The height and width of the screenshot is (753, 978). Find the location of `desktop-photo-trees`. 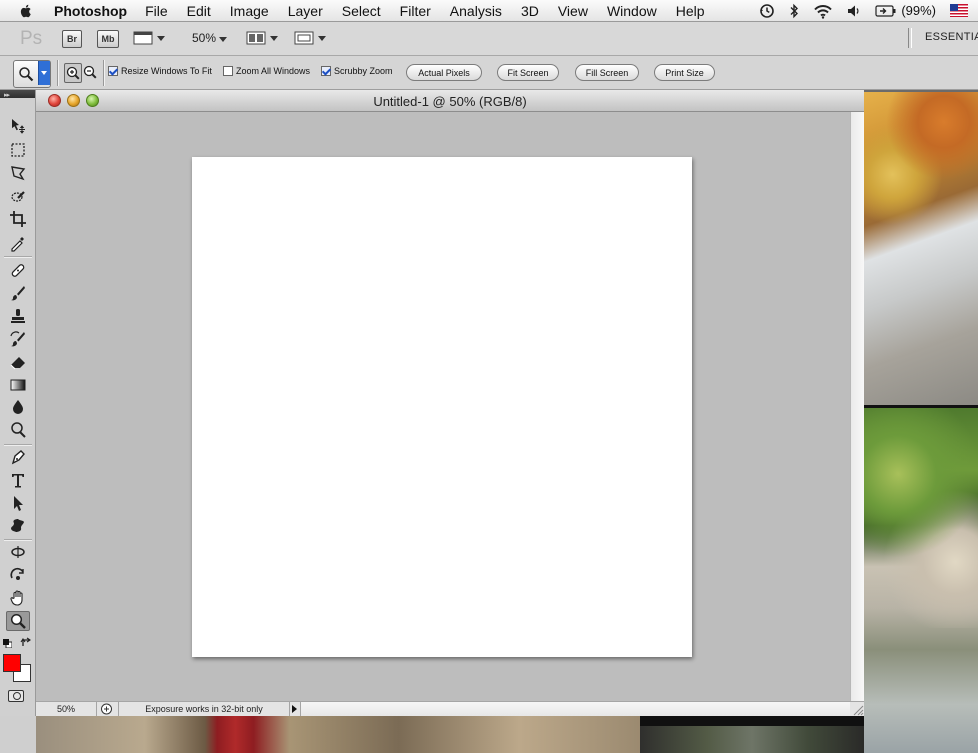

desktop-photo-trees is located at coordinates (921, 580).